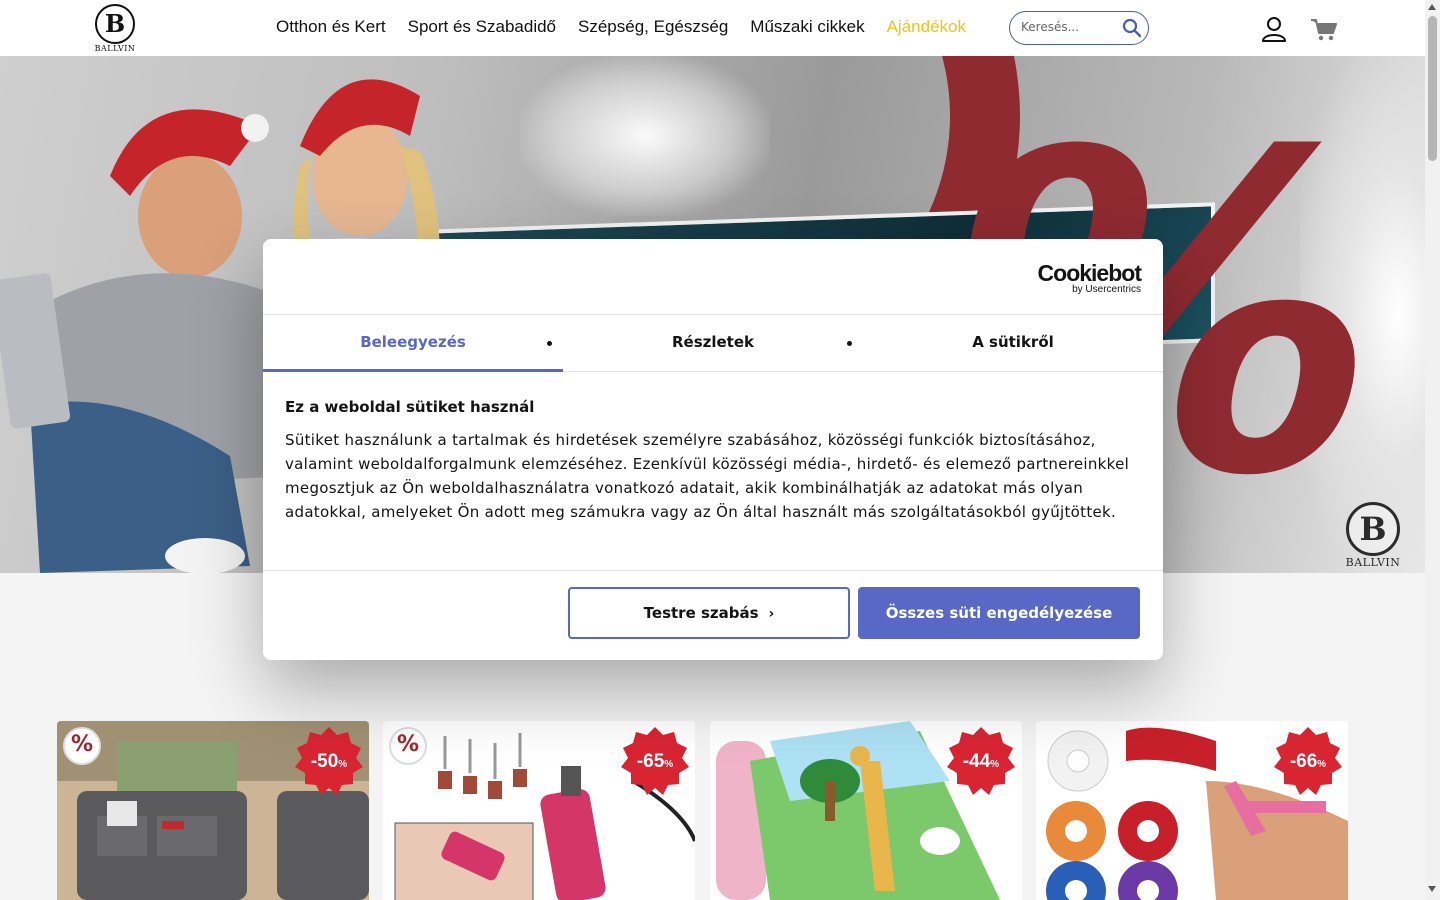  I want to click on discount-value: -65, so click(650, 761).